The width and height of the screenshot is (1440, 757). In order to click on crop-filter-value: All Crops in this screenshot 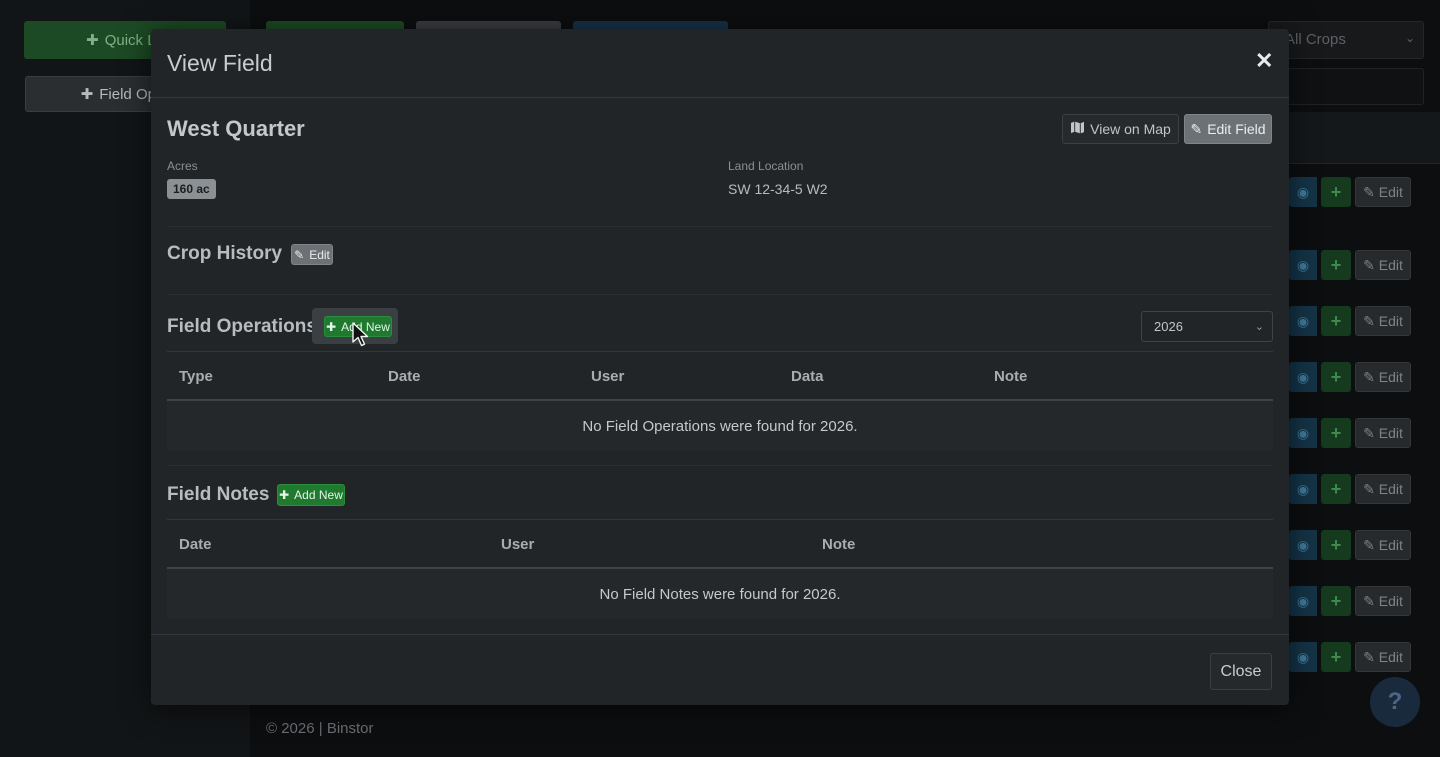, I will do `click(1315, 39)`.